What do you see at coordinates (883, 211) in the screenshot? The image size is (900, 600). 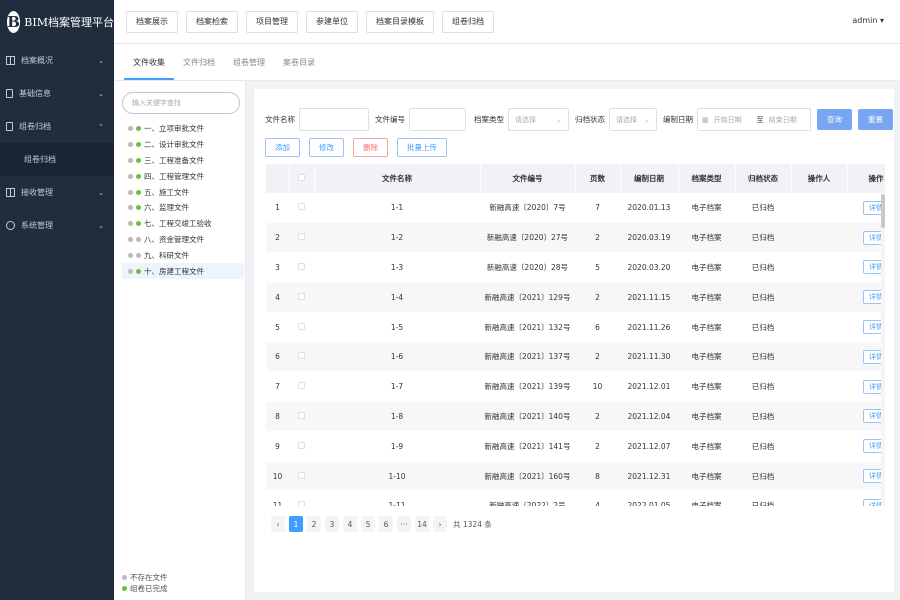 I see `table-scrollbar-thumb` at bounding box center [883, 211].